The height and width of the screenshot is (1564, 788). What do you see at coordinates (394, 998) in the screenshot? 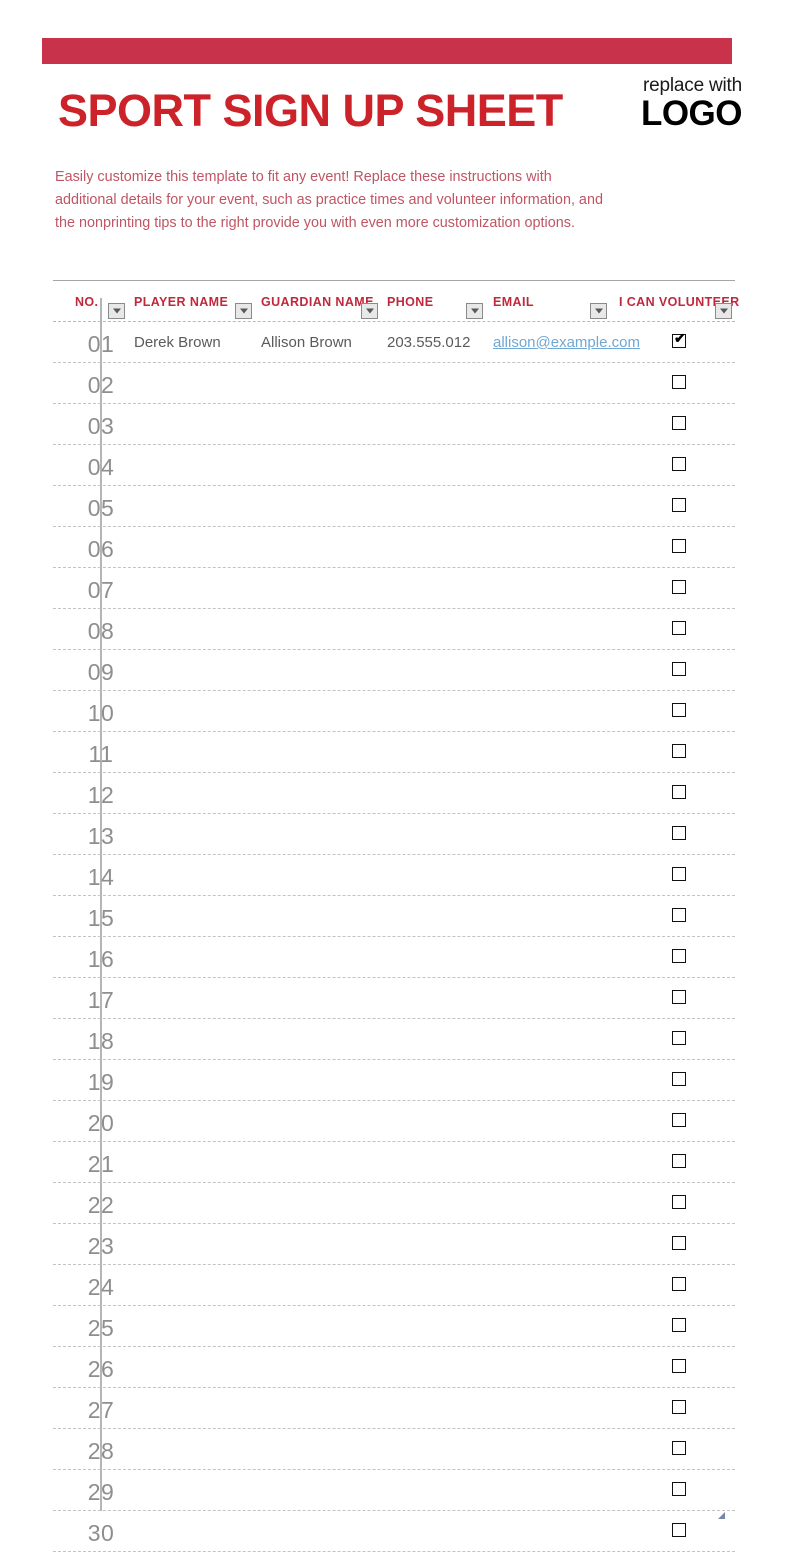
I see `table-row: 17` at bounding box center [394, 998].